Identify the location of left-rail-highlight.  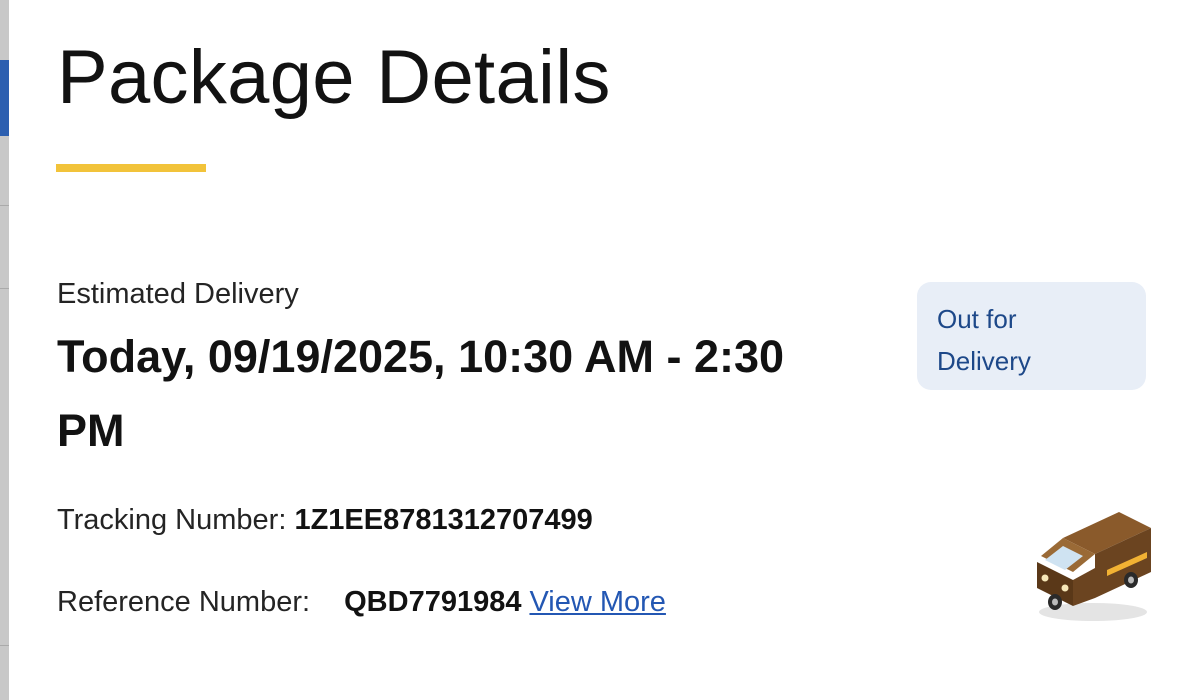
(4, 98).